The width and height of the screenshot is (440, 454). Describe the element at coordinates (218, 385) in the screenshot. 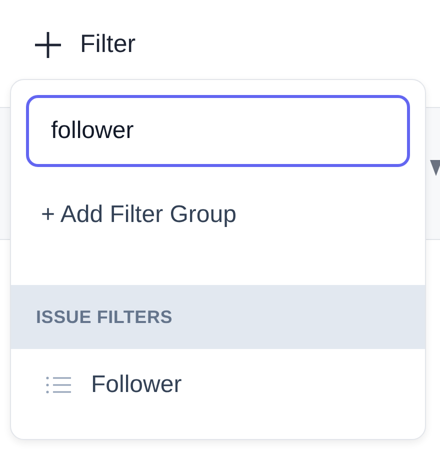

I see `filter-option: Follower` at that location.